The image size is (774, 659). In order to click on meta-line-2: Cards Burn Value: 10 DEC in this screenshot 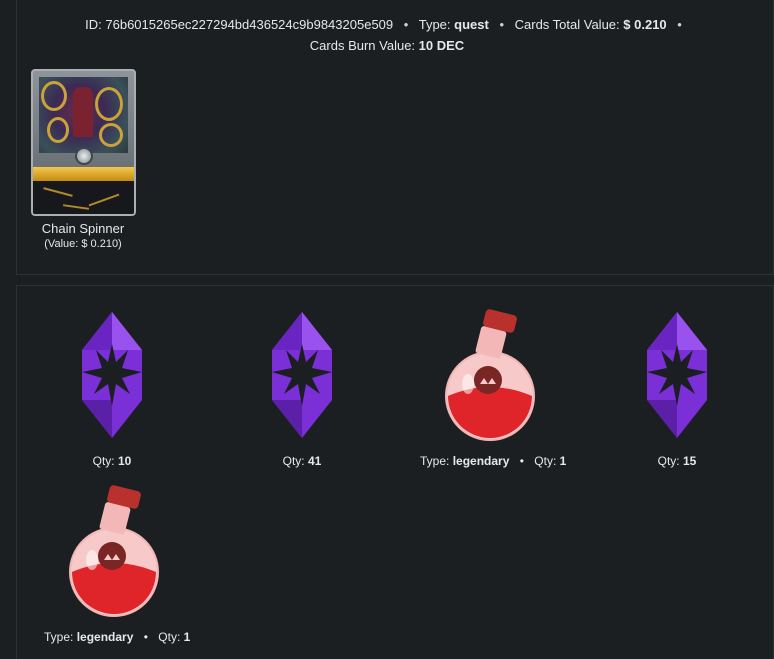, I will do `click(387, 45)`.